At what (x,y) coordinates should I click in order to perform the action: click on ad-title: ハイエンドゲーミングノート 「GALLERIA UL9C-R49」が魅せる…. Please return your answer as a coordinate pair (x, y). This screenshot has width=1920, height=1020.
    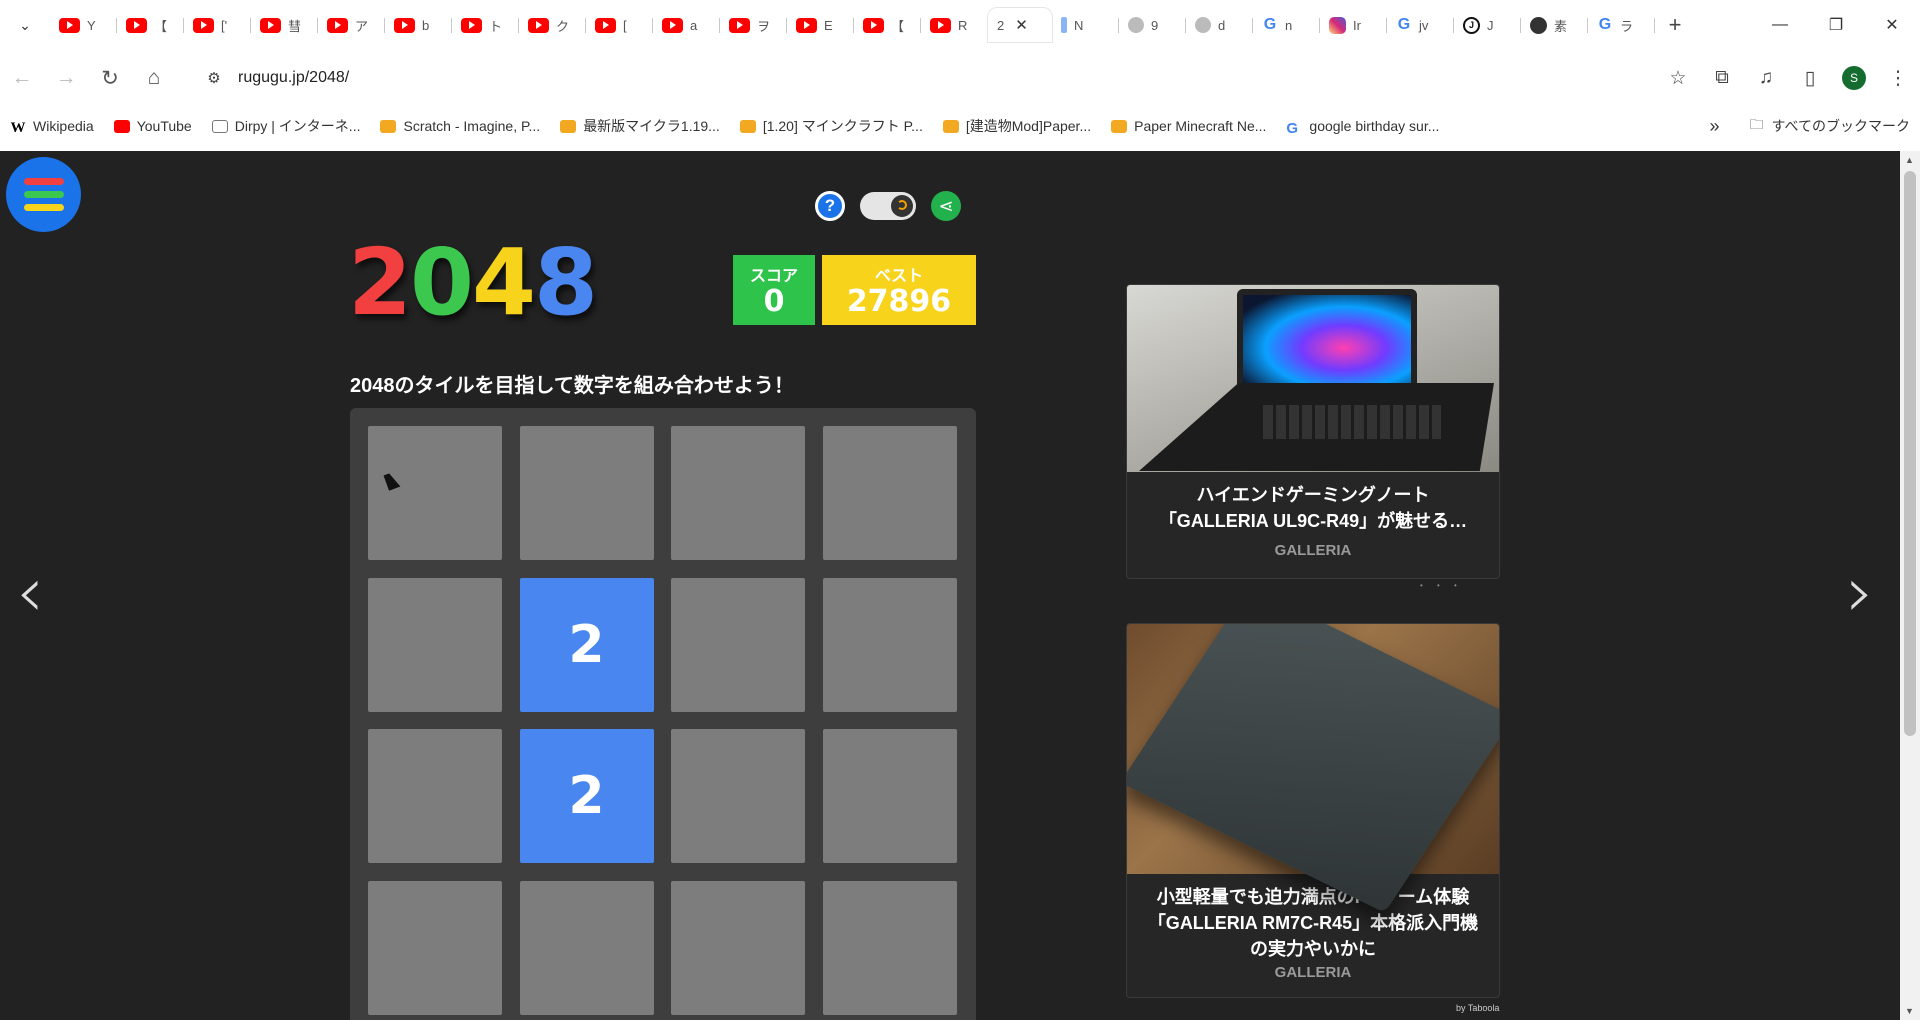
    Looking at the image, I should click on (1313, 503).